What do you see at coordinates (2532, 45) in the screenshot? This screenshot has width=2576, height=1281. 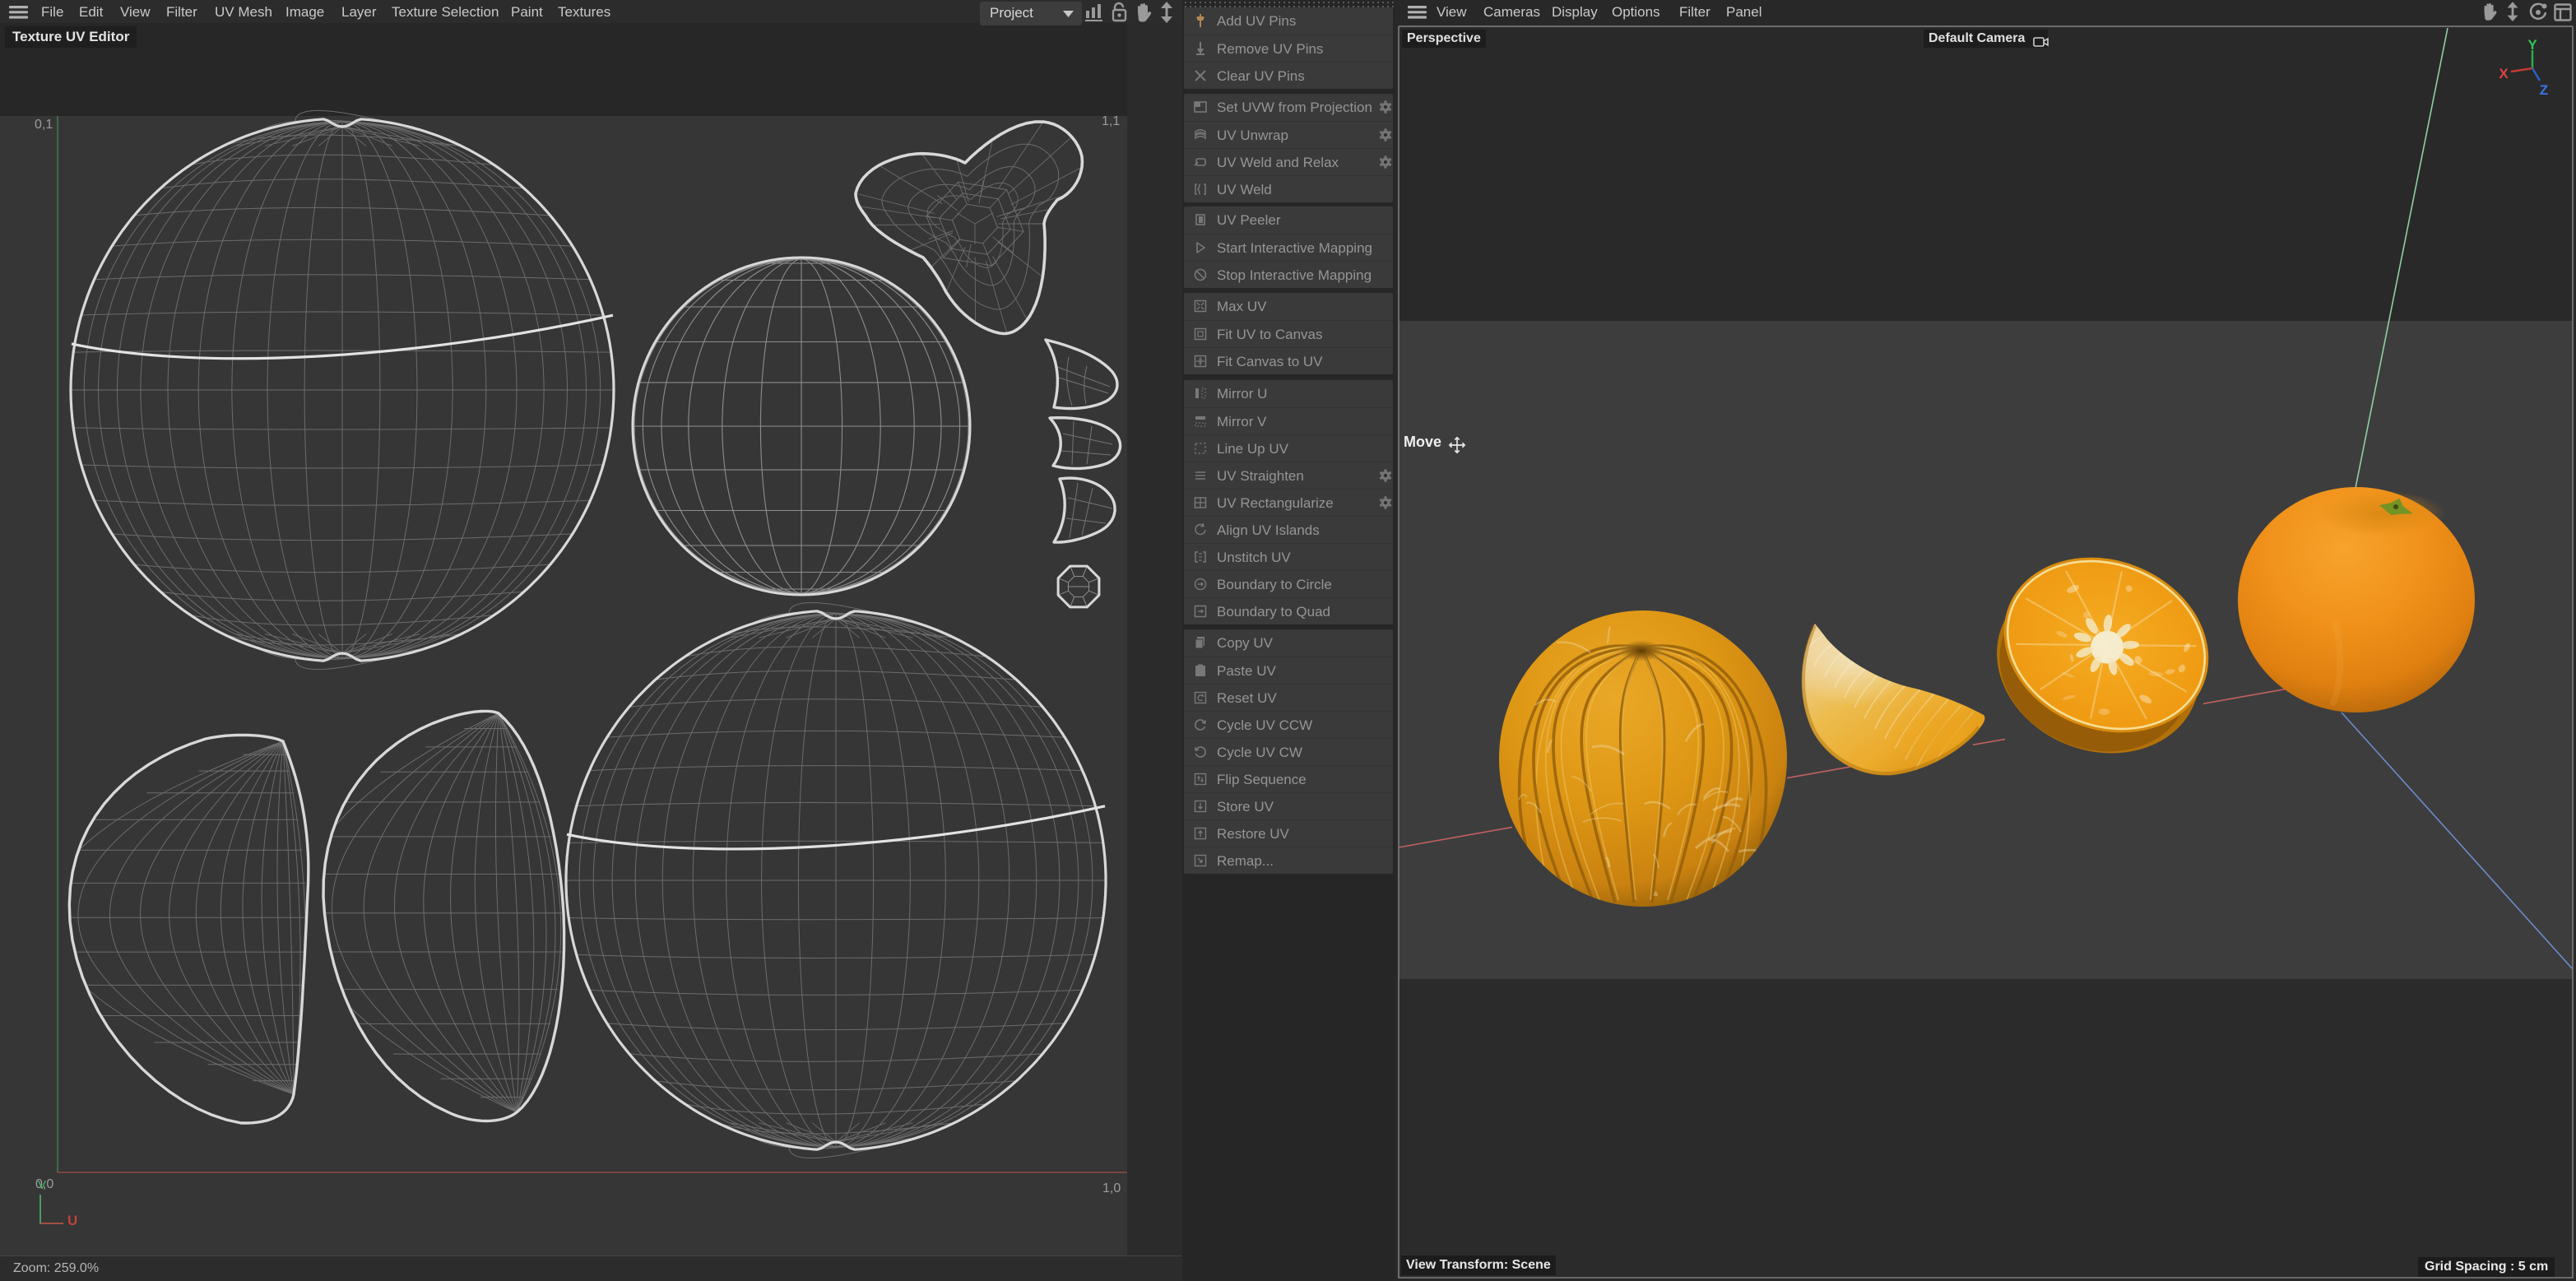 I see `svg-text: Y` at bounding box center [2532, 45].